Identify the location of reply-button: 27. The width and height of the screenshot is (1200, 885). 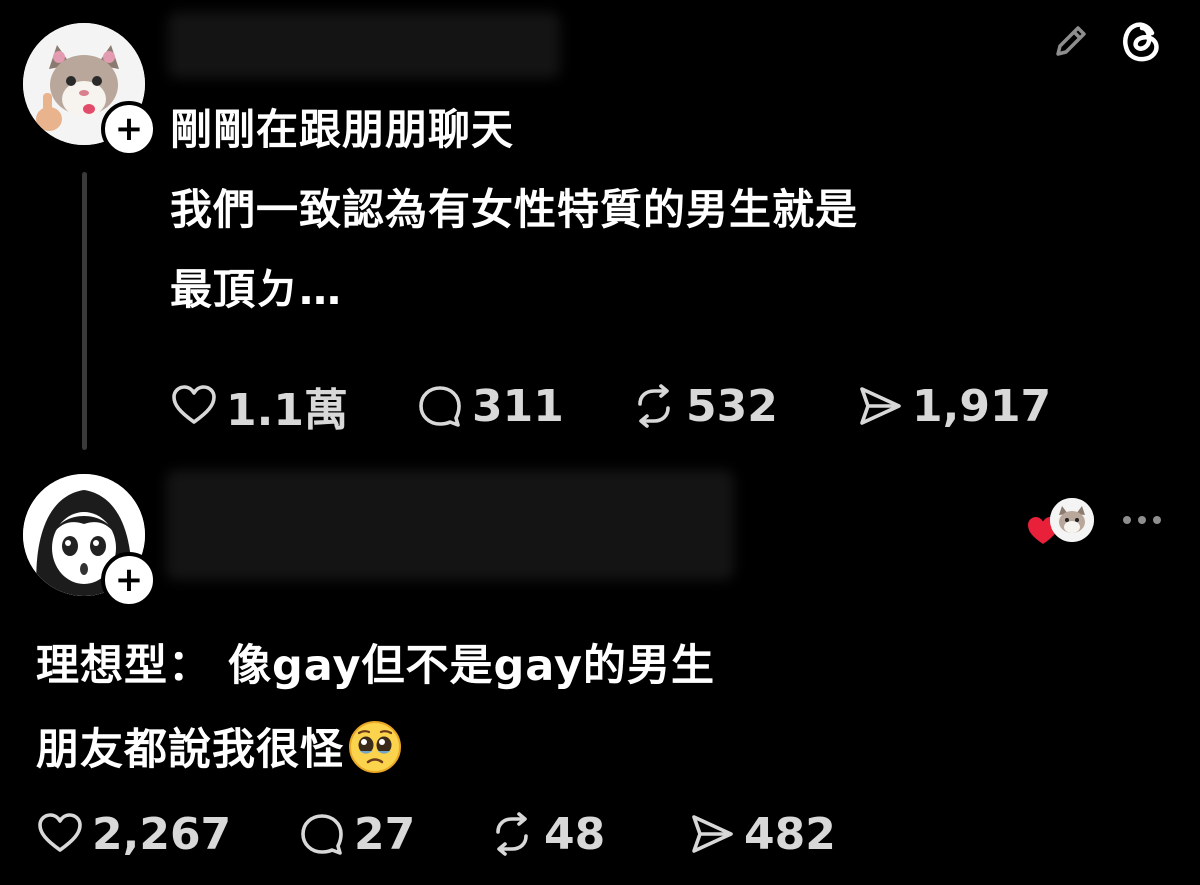
(393, 834).